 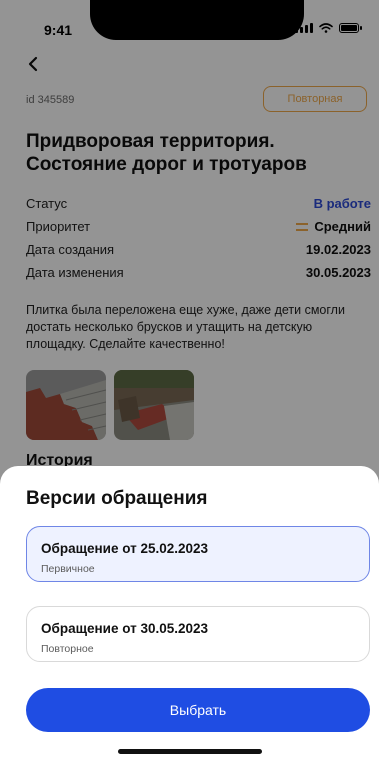 I want to click on select-button: Выбрать, so click(x=198, y=710).